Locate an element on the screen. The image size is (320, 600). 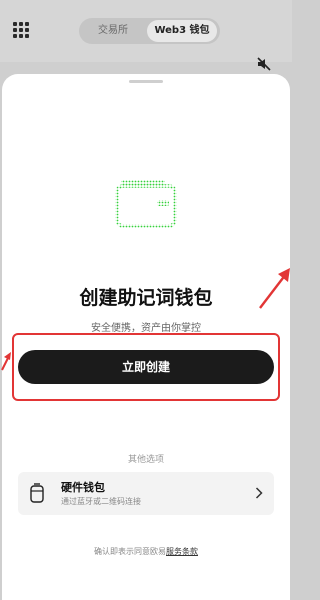
hardware-wallet-subtitle: 通过蓝牙或二维码连接 is located at coordinates (101, 501).